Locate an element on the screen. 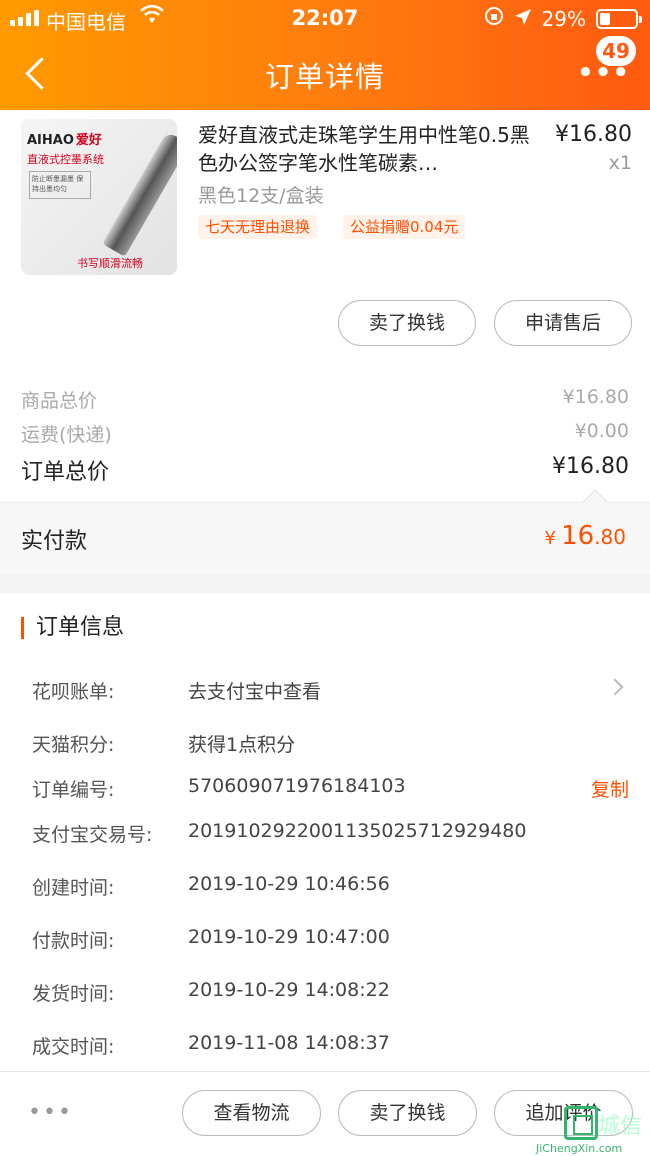 This screenshot has width=650, height=1156. info-key: 创建时间: is located at coordinates (73, 888).